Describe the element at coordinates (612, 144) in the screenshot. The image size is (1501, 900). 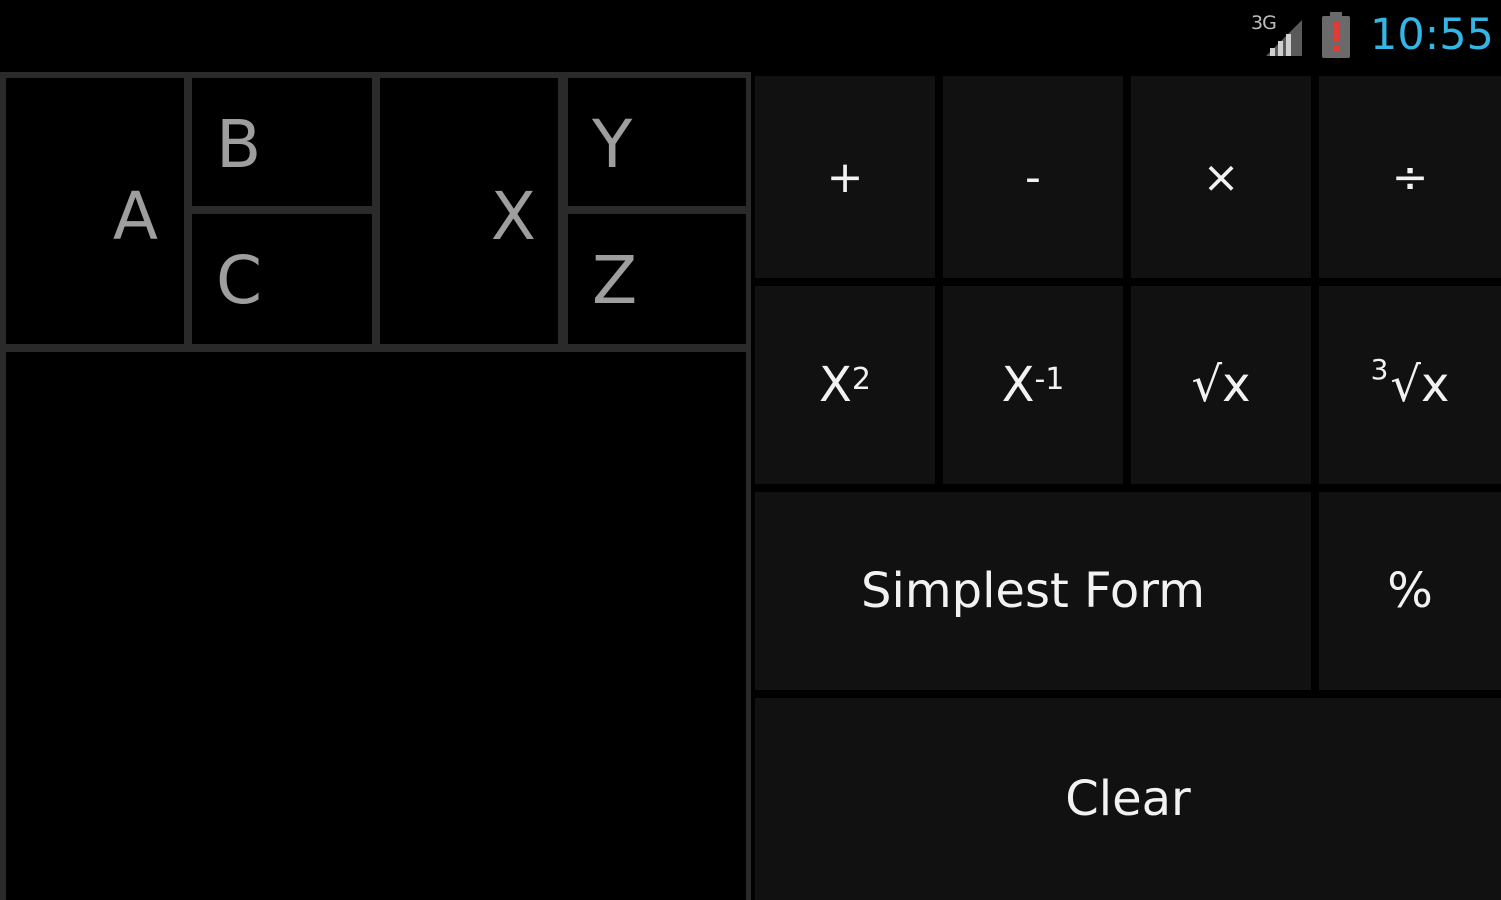
I see `numerator-y-placeholder: Y` at that location.